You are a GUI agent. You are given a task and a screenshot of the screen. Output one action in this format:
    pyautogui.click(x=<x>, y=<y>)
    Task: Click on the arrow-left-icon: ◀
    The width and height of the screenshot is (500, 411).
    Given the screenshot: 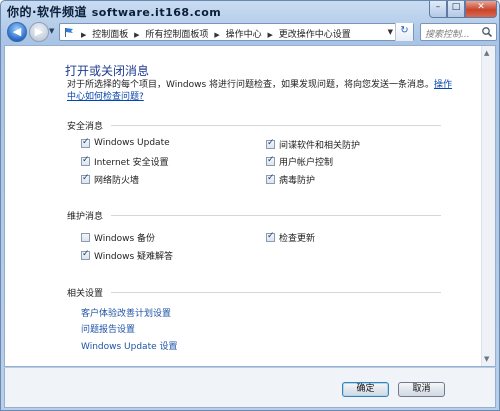 What is the action you would take?
    pyautogui.click(x=17, y=31)
    